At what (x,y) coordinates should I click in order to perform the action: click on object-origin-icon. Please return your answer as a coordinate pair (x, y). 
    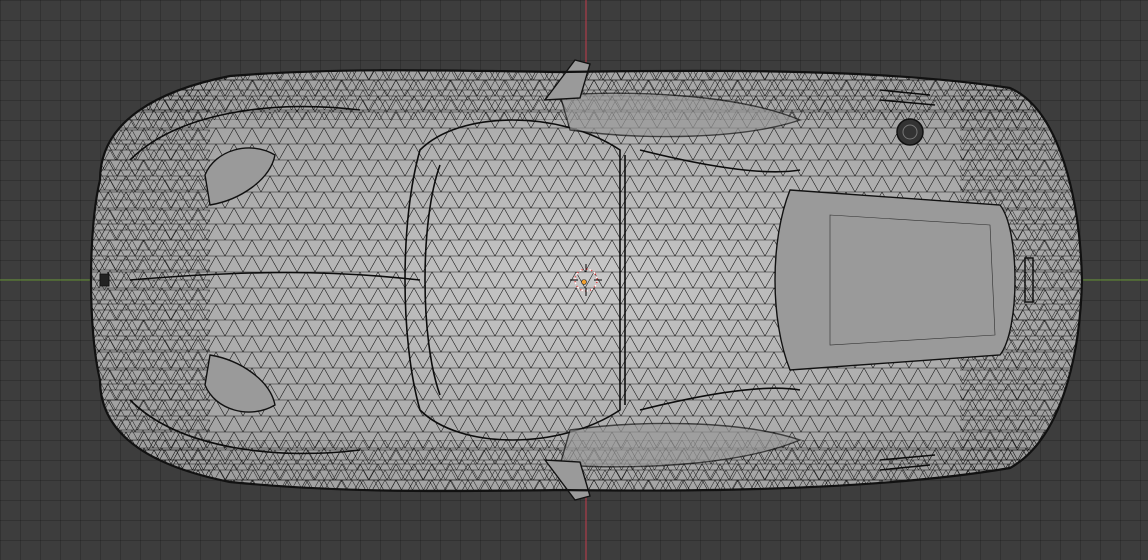
    Looking at the image, I should click on (584, 282).